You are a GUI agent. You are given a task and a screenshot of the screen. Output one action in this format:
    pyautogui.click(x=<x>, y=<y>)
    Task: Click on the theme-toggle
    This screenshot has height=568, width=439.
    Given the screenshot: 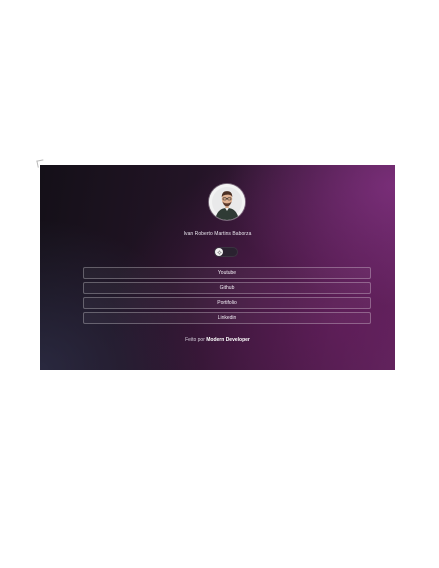 What is the action you would take?
    pyautogui.click(x=226, y=252)
    